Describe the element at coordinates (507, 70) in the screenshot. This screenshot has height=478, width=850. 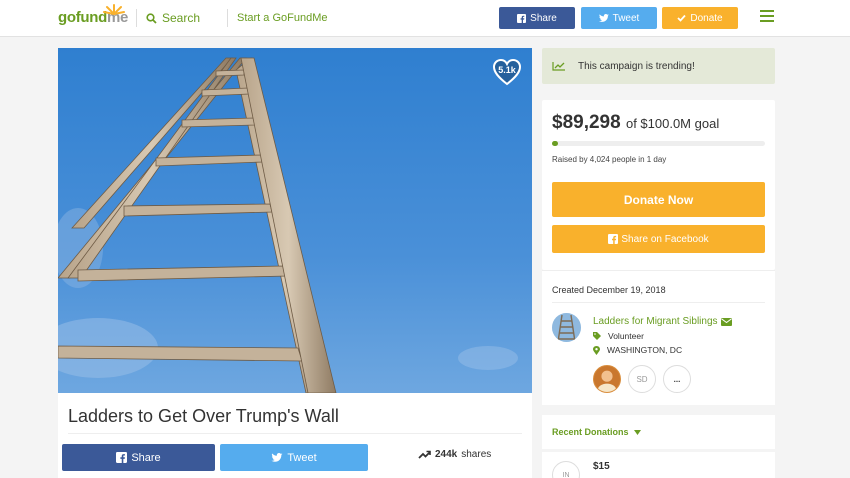
I see `heart-count: 5.1k` at that location.